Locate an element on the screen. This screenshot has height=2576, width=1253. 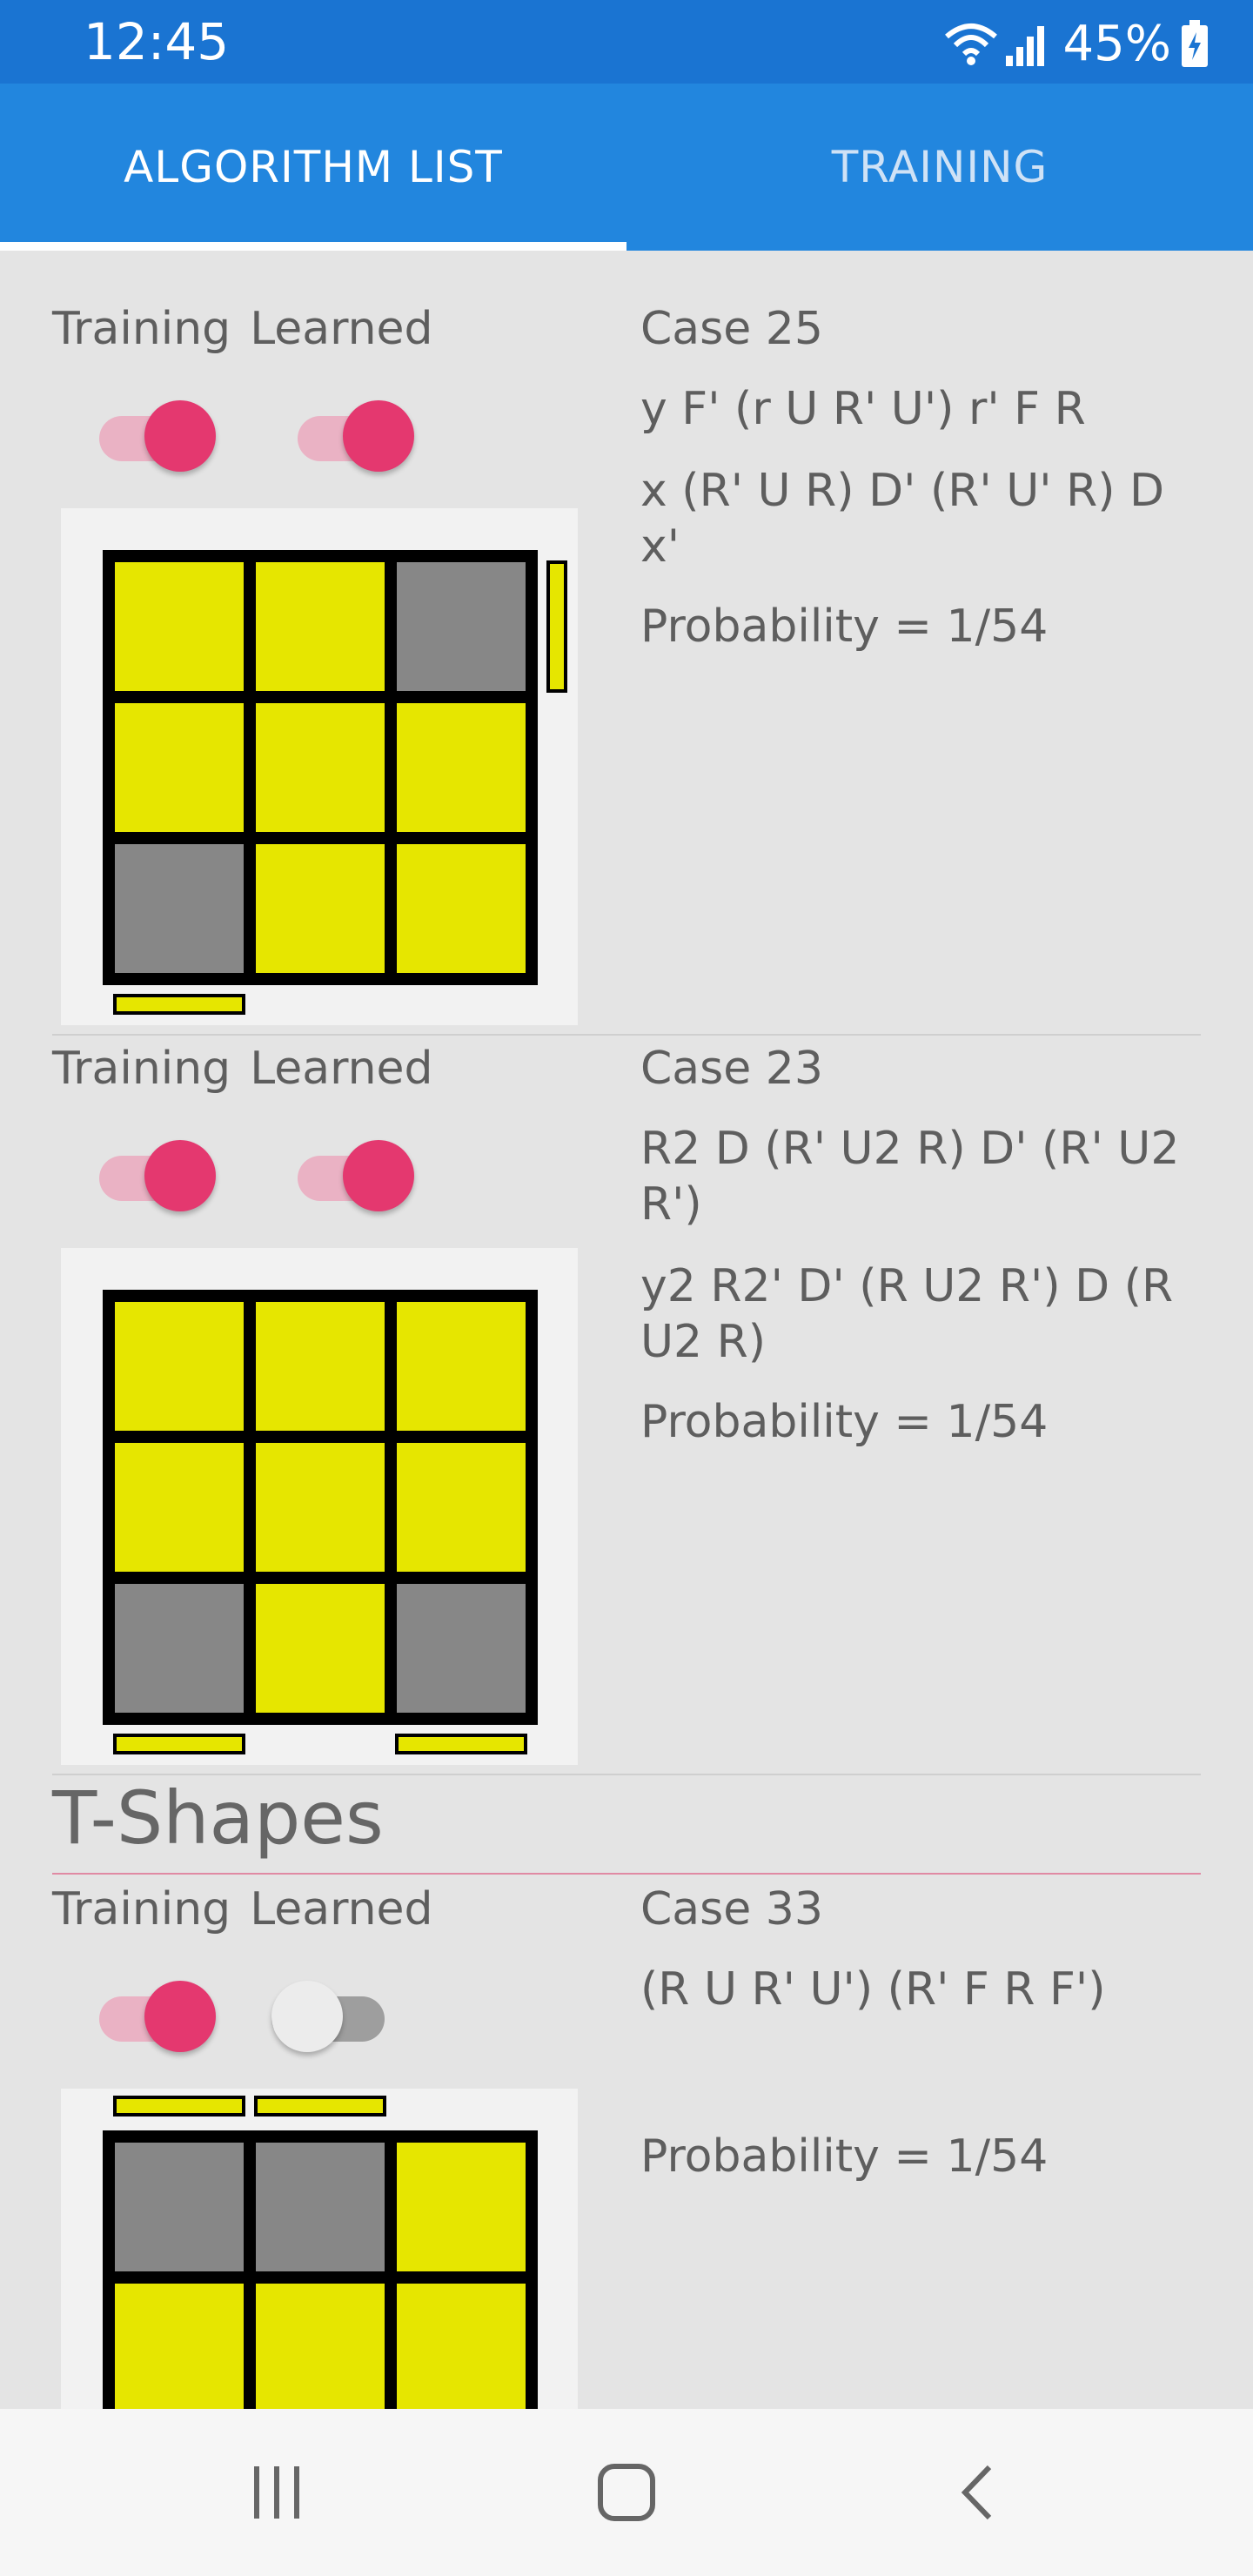
algorithm-text: (R U R' U') (R' F R F') is located at coordinates (873, 1990).